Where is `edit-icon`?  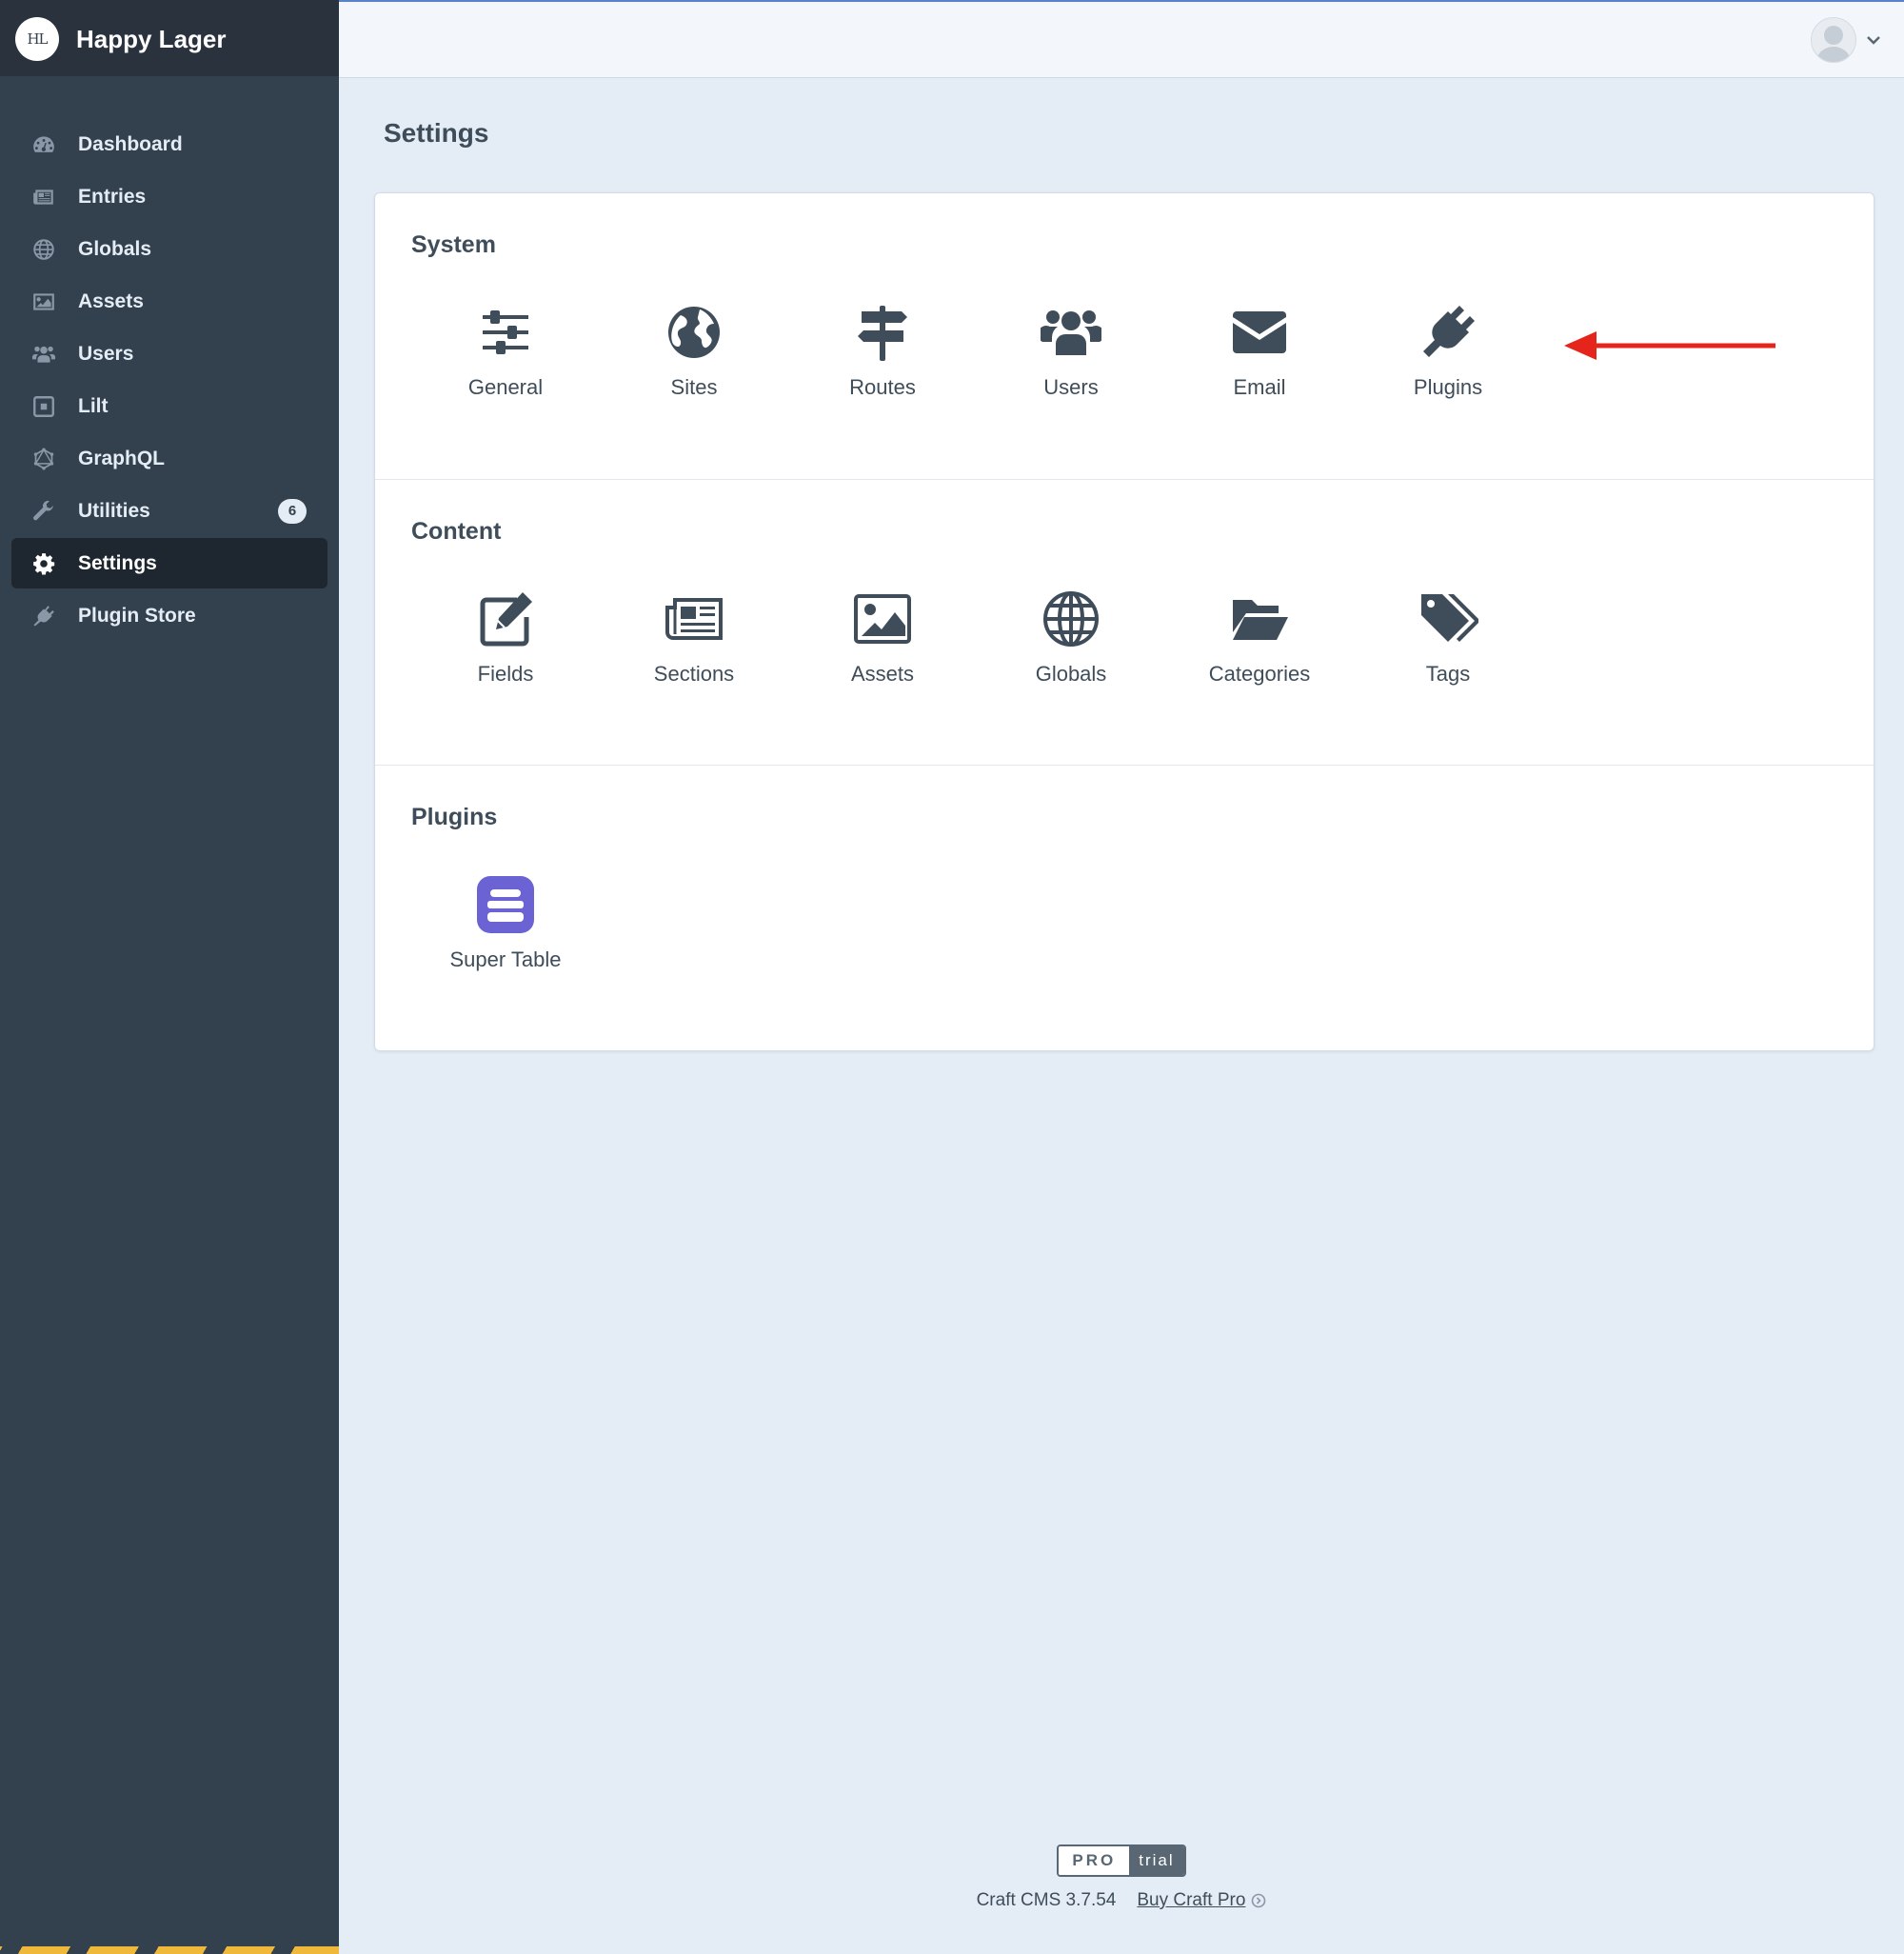 edit-icon is located at coordinates (506, 619).